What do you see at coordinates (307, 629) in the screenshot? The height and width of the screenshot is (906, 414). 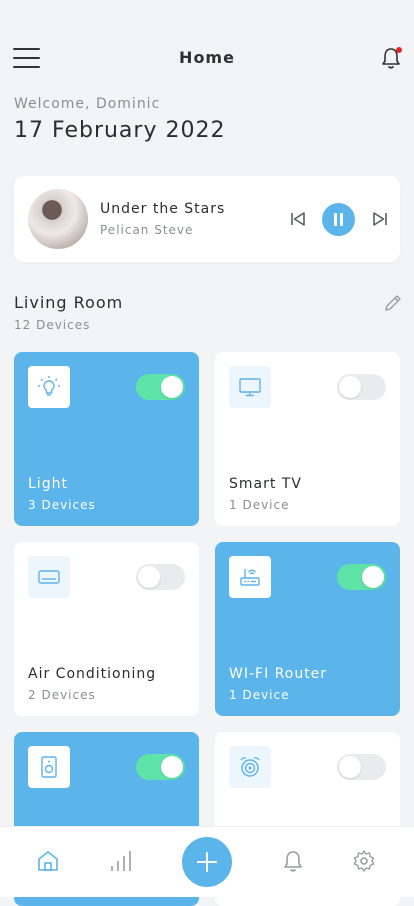 I see `device-card-wifi-router: WI-FI Router 1 Device` at bounding box center [307, 629].